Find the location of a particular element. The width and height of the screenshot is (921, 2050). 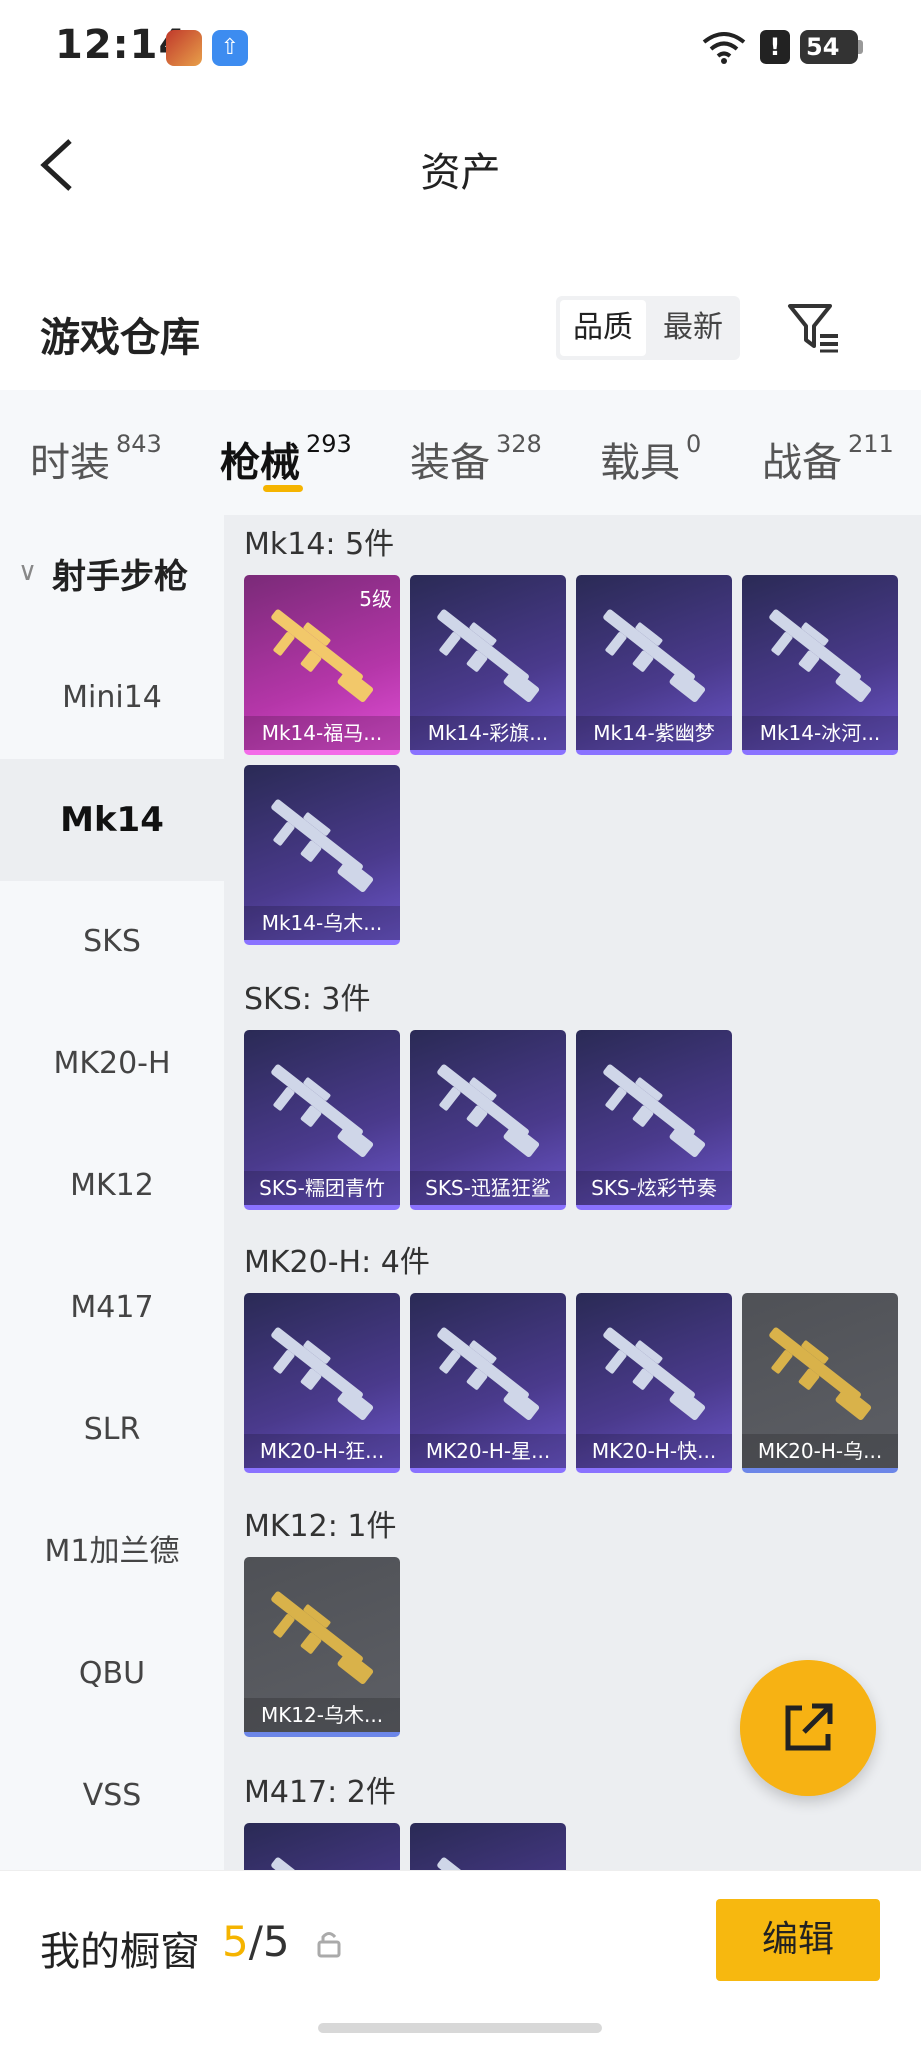

showcase-total: 5 is located at coordinates (276, 1941).